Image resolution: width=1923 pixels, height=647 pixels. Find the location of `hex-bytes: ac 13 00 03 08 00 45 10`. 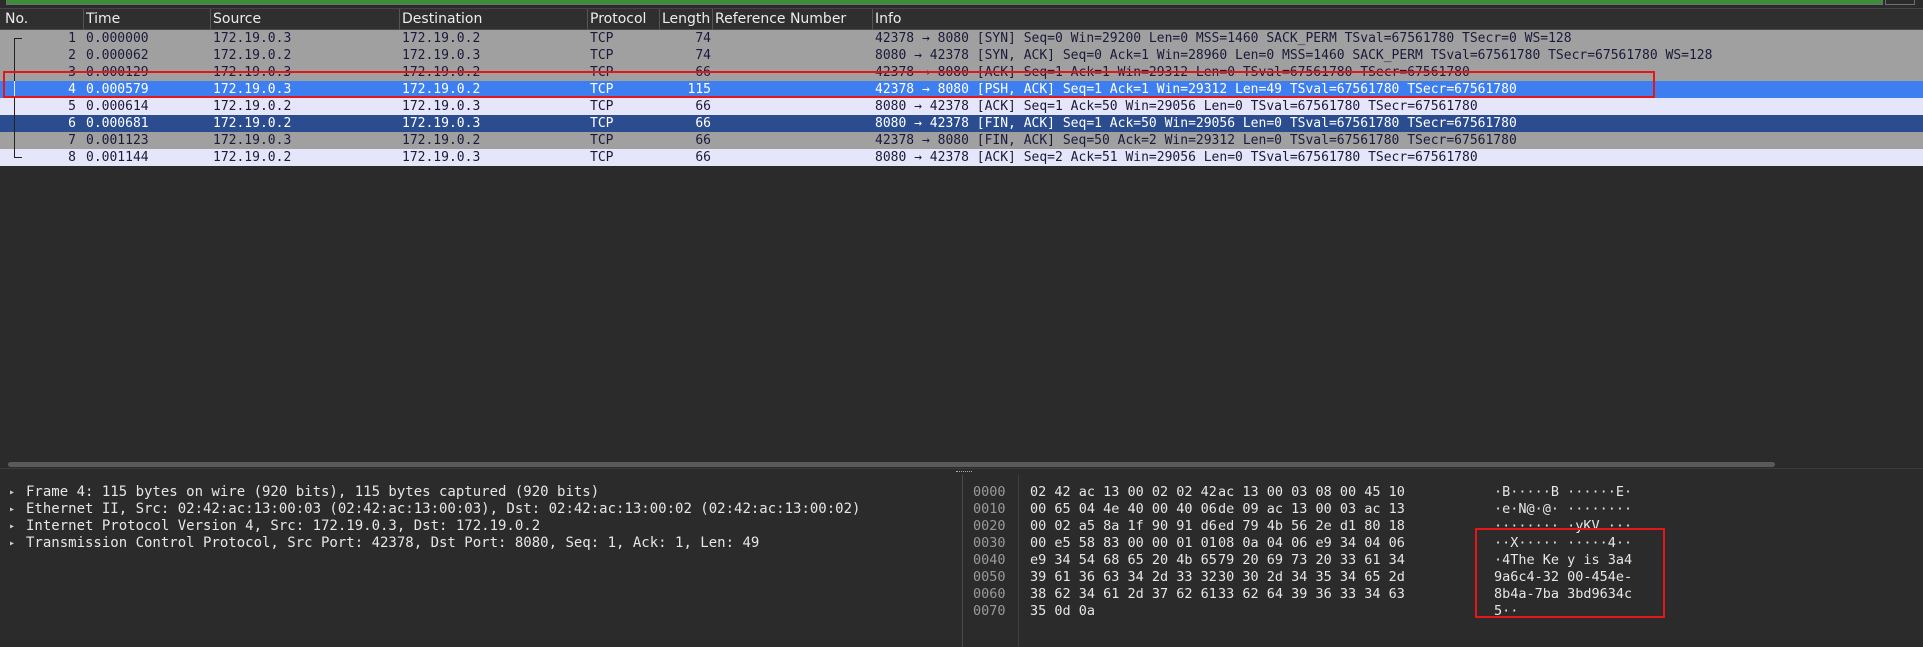

hex-bytes: ac 13 00 03 08 00 45 10 is located at coordinates (1311, 492).